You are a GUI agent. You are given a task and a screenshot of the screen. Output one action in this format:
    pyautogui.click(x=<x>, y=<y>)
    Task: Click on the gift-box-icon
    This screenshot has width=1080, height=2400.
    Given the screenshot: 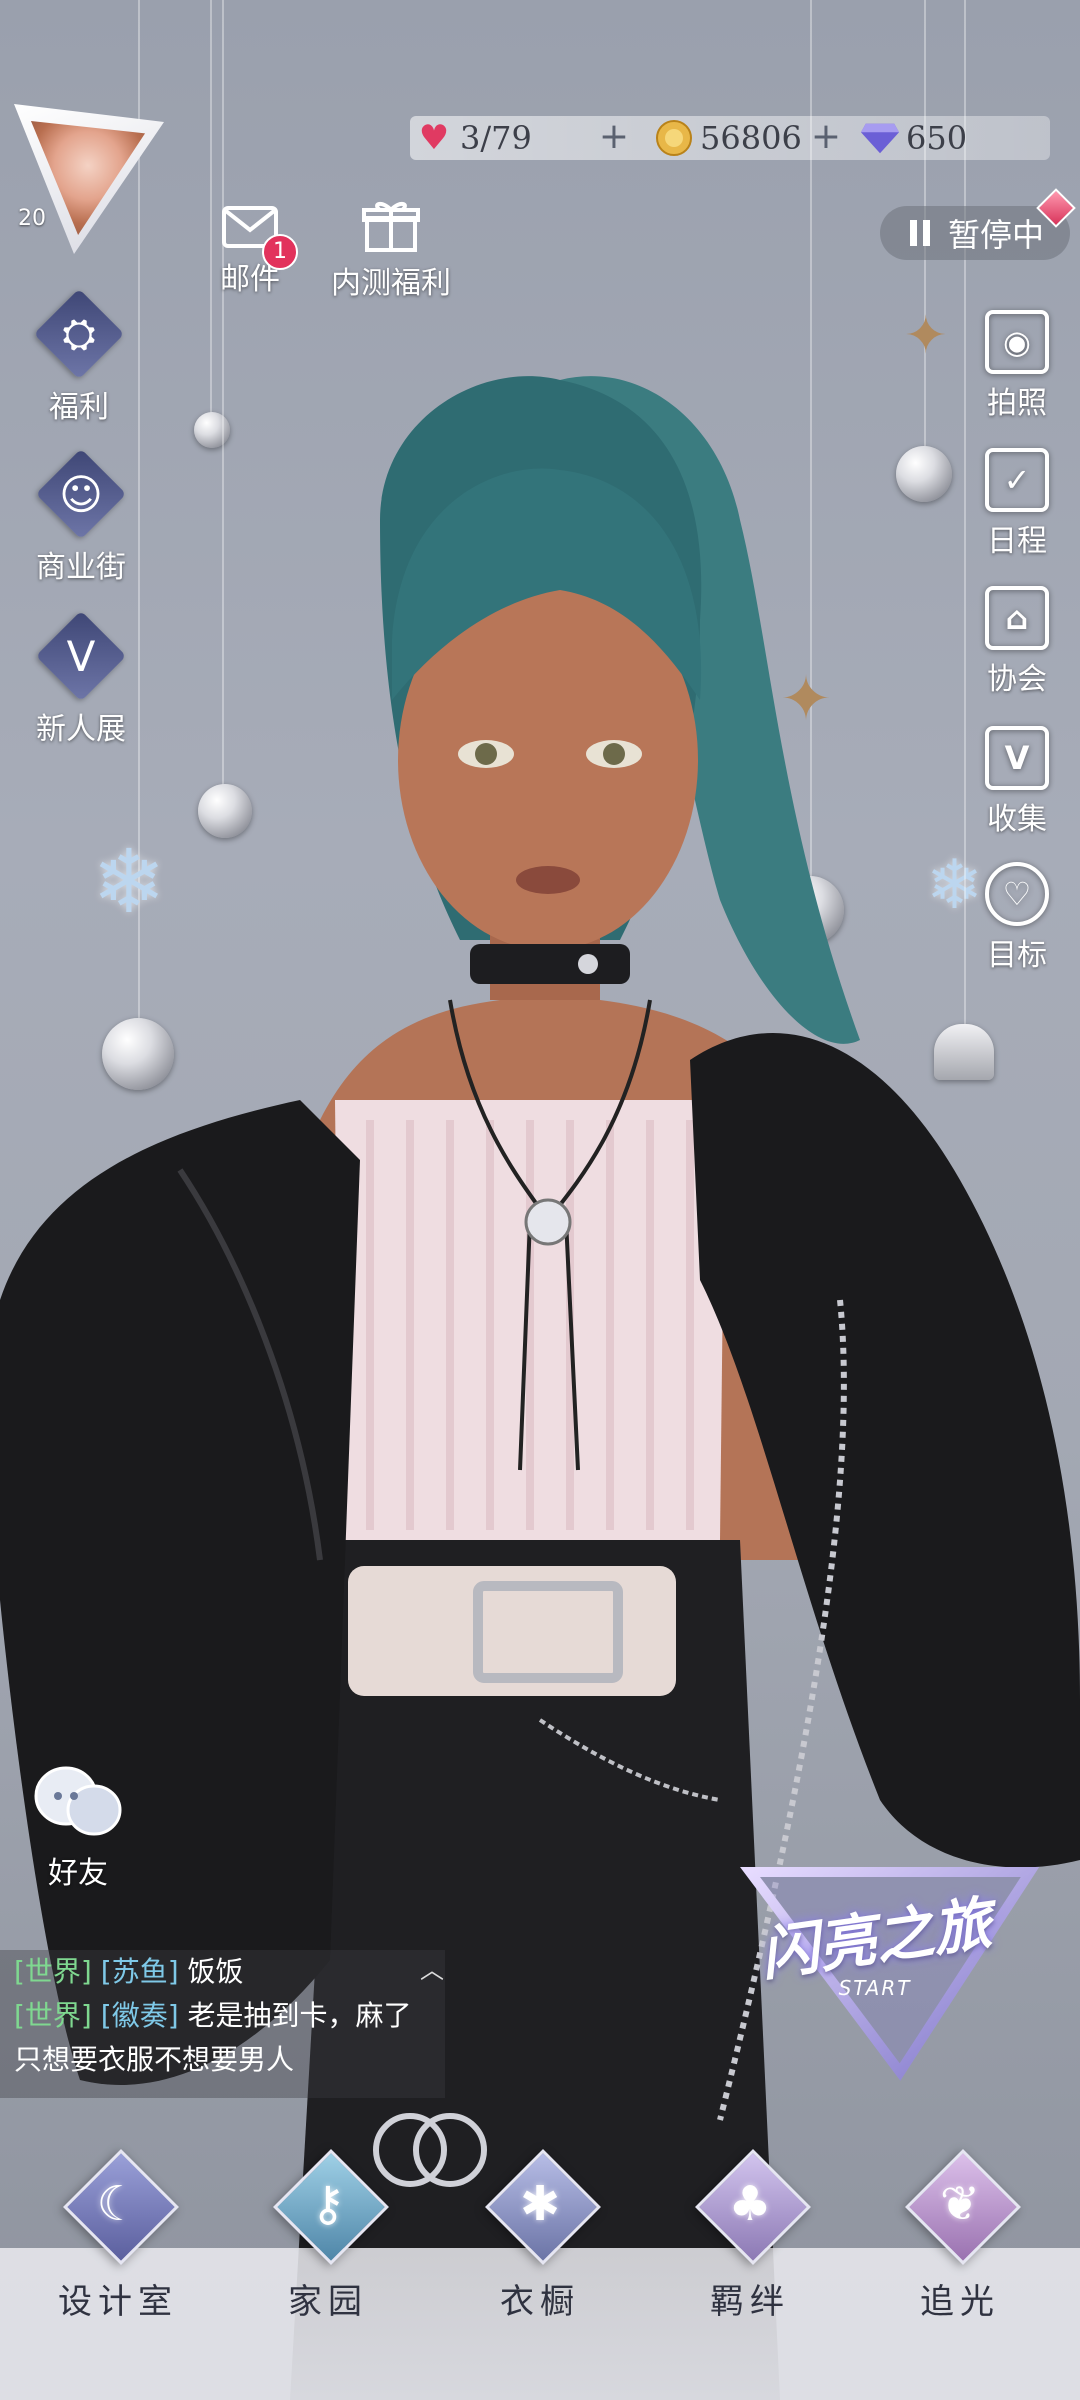 What is the action you would take?
    pyautogui.click(x=391, y=227)
    